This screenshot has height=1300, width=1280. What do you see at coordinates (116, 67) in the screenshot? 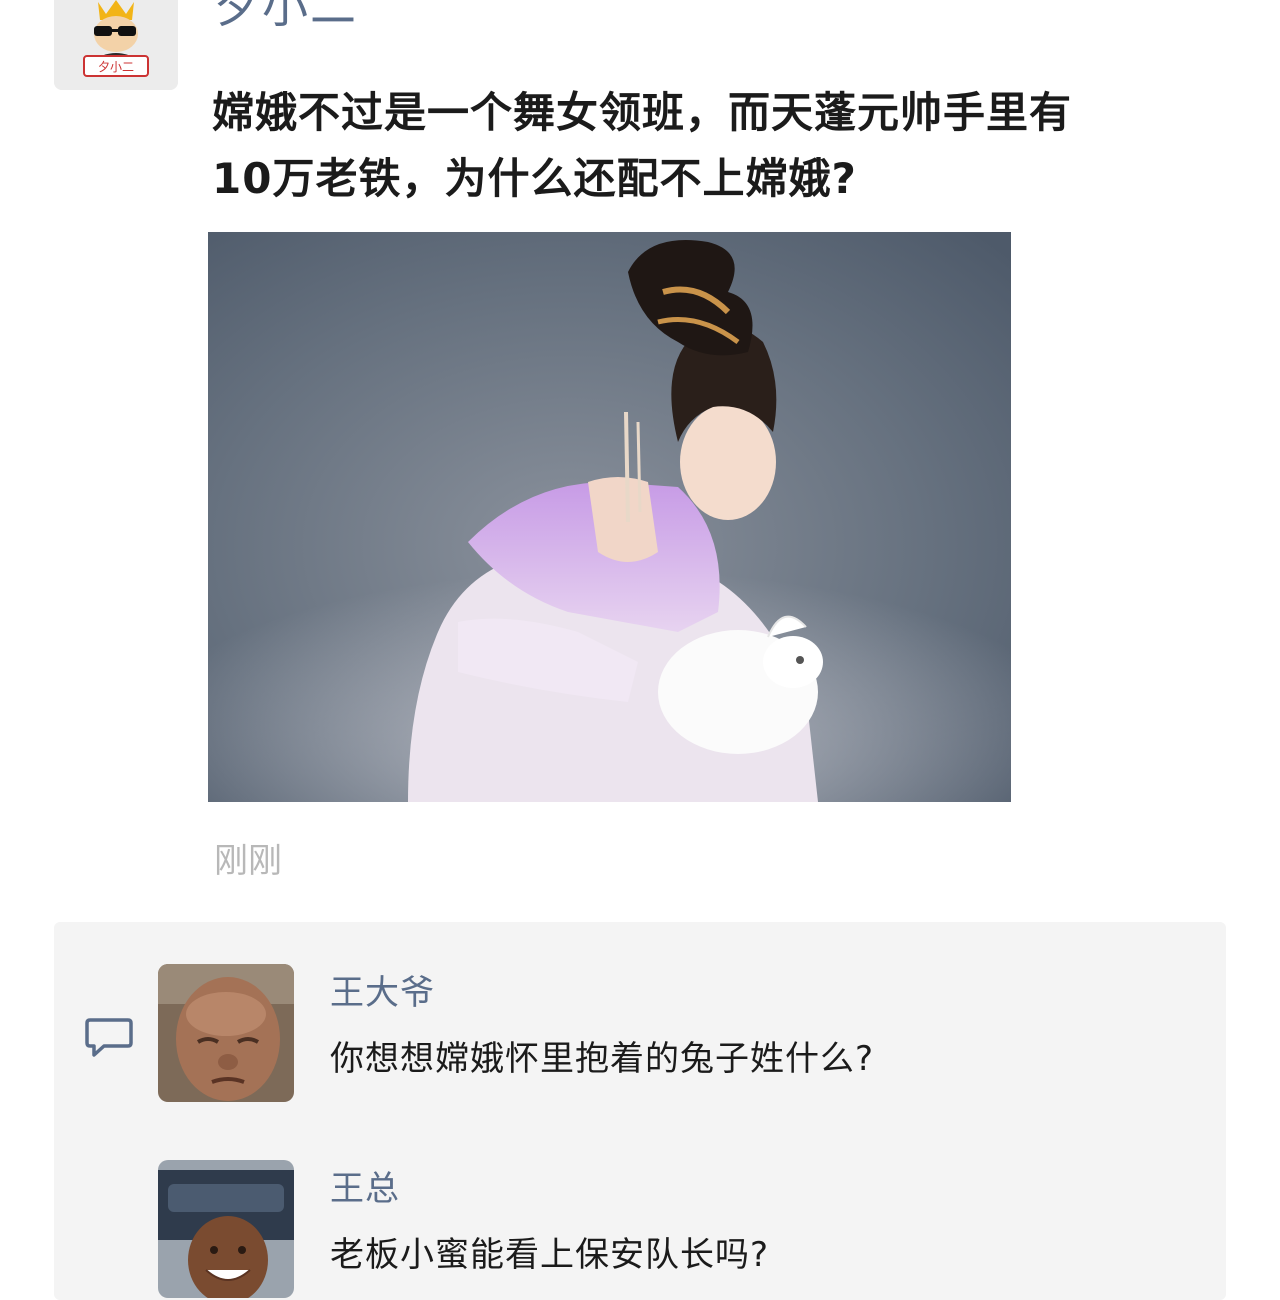
I see `avatar-name-plate: 夕小二` at bounding box center [116, 67].